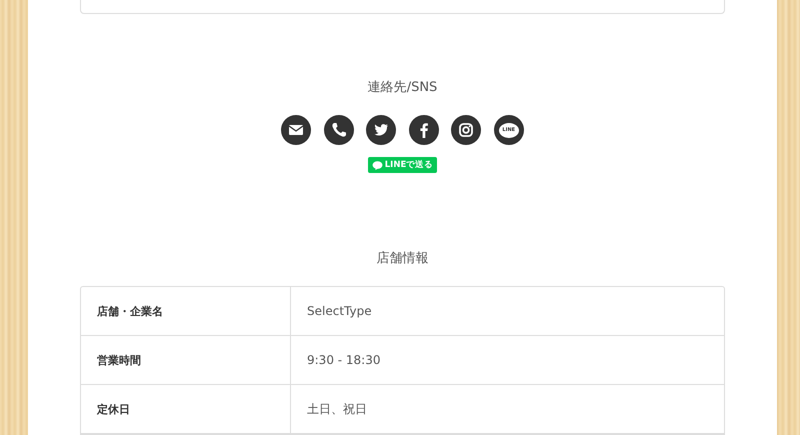 The image size is (800, 435). I want to click on table-cell-text: 土日、祝日, so click(336, 409).